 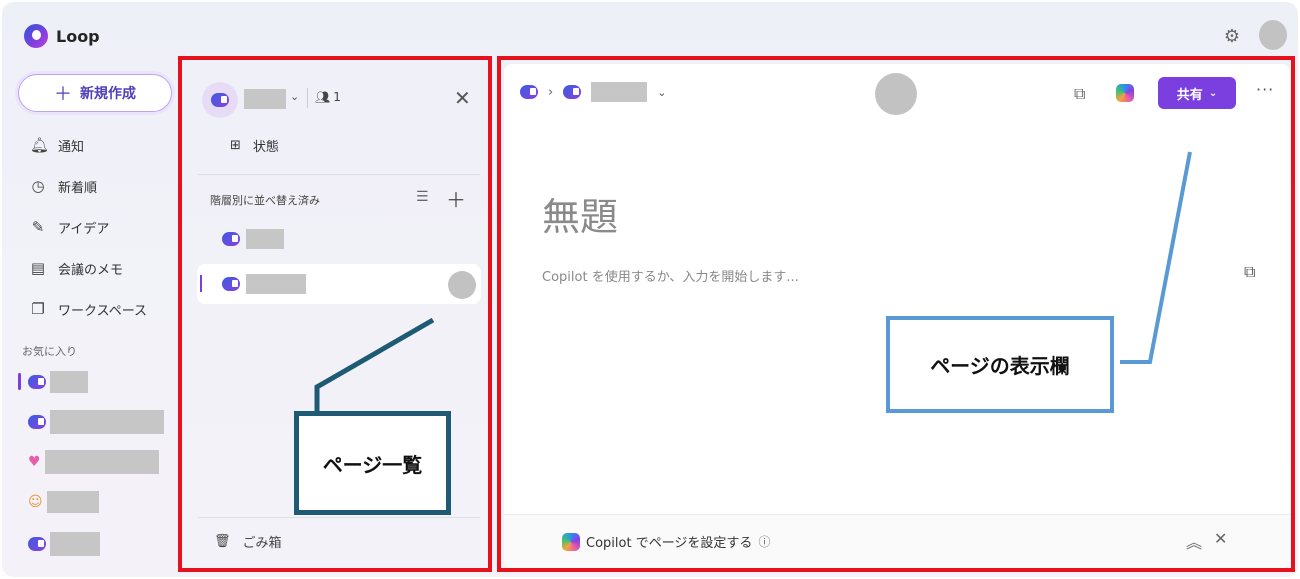 I want to click on sidebar-item-label: 通知, so click(x=71, y=147).